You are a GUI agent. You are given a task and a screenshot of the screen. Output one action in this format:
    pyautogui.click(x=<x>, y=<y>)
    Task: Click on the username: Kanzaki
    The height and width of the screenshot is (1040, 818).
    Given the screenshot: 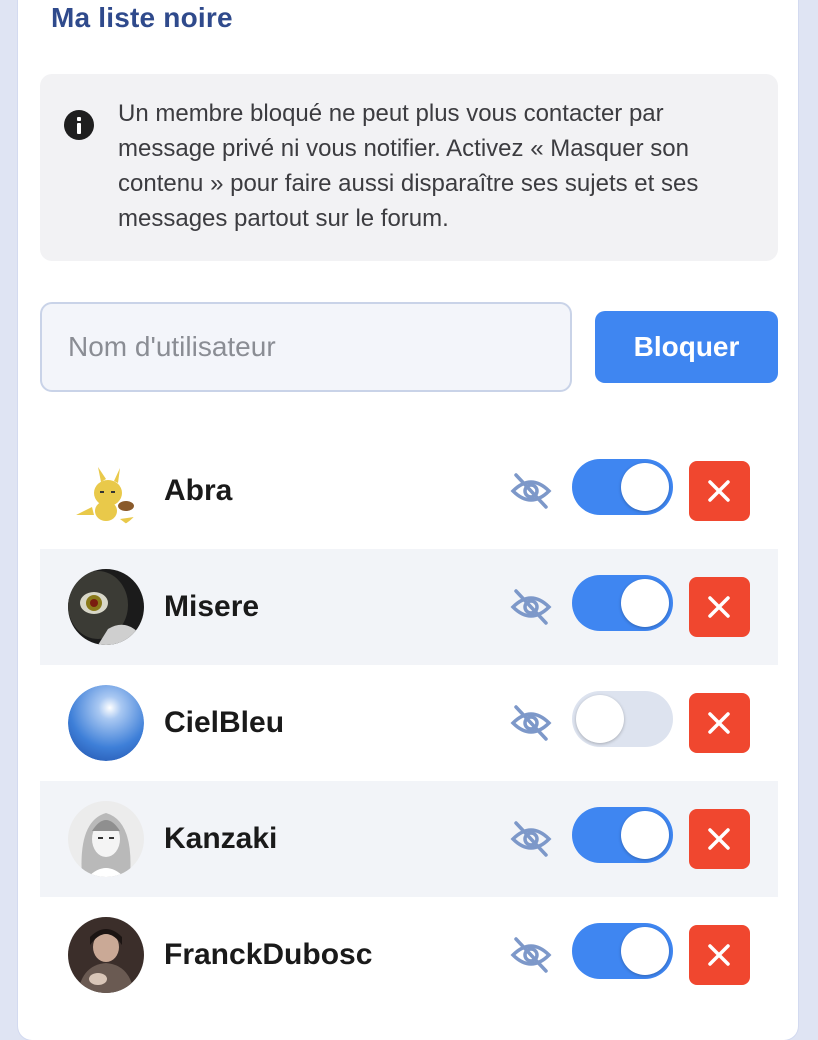 What is the action you would take?
    pyautogui.click(x=221, y=838)
    